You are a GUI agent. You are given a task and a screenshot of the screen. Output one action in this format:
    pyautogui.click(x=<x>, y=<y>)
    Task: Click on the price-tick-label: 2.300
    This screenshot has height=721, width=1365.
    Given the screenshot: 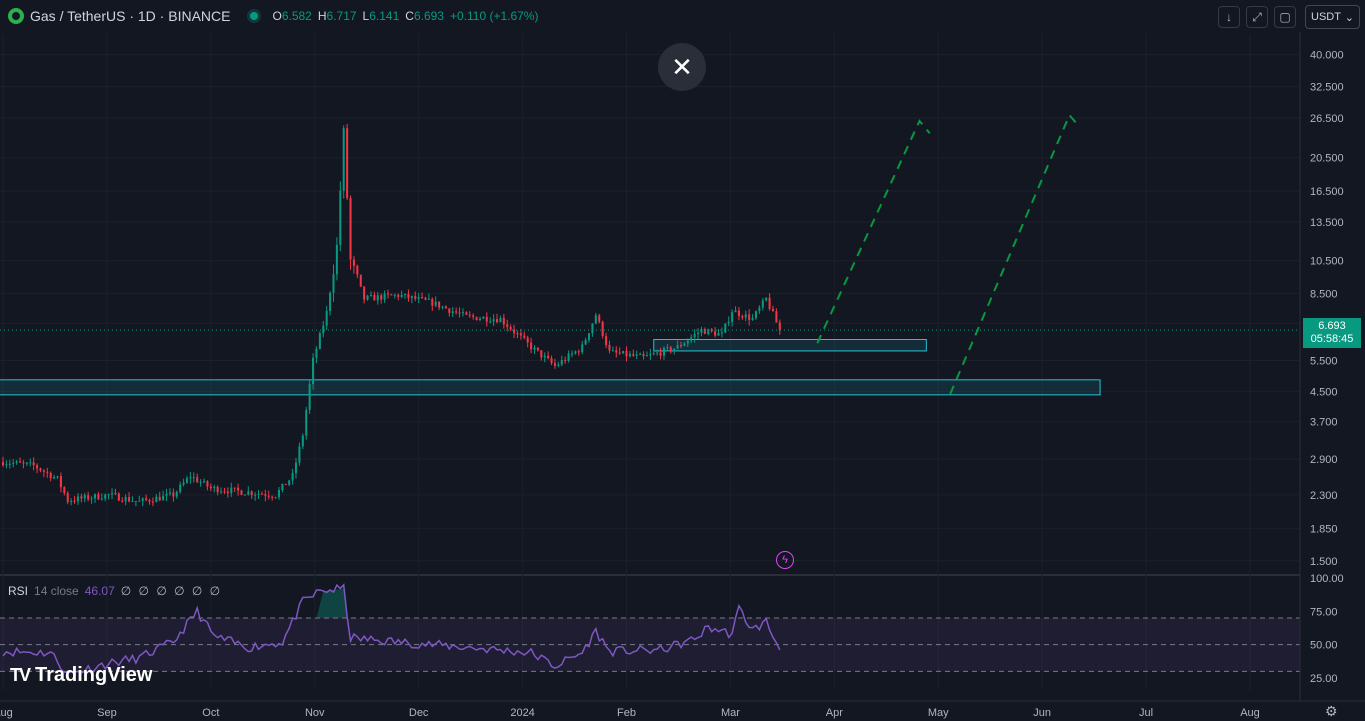 What is the action you would take?
    pyautogui.click(x=1324, y=496)
    